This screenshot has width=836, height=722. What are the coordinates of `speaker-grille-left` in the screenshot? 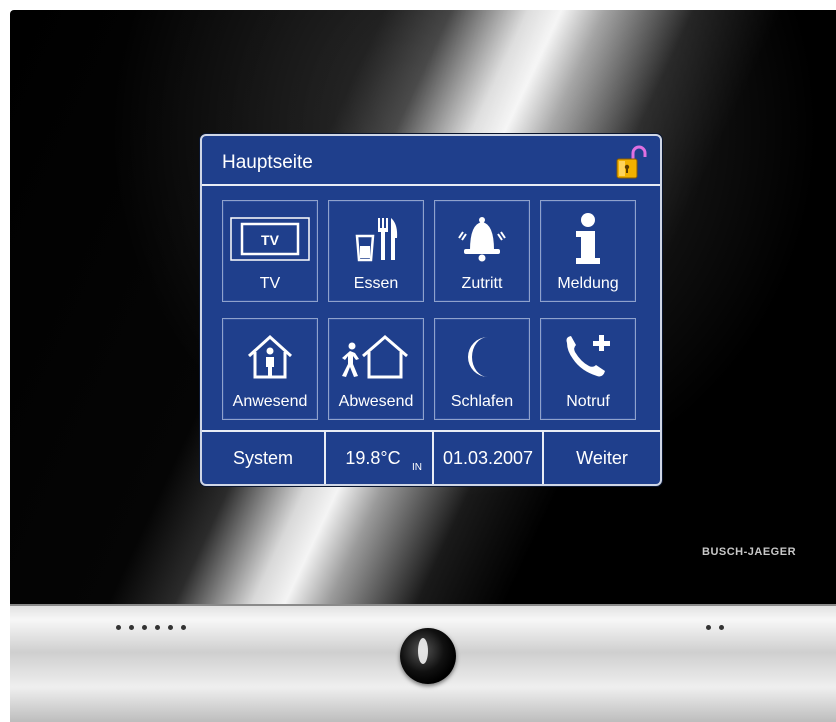 It's located at (151, 627).